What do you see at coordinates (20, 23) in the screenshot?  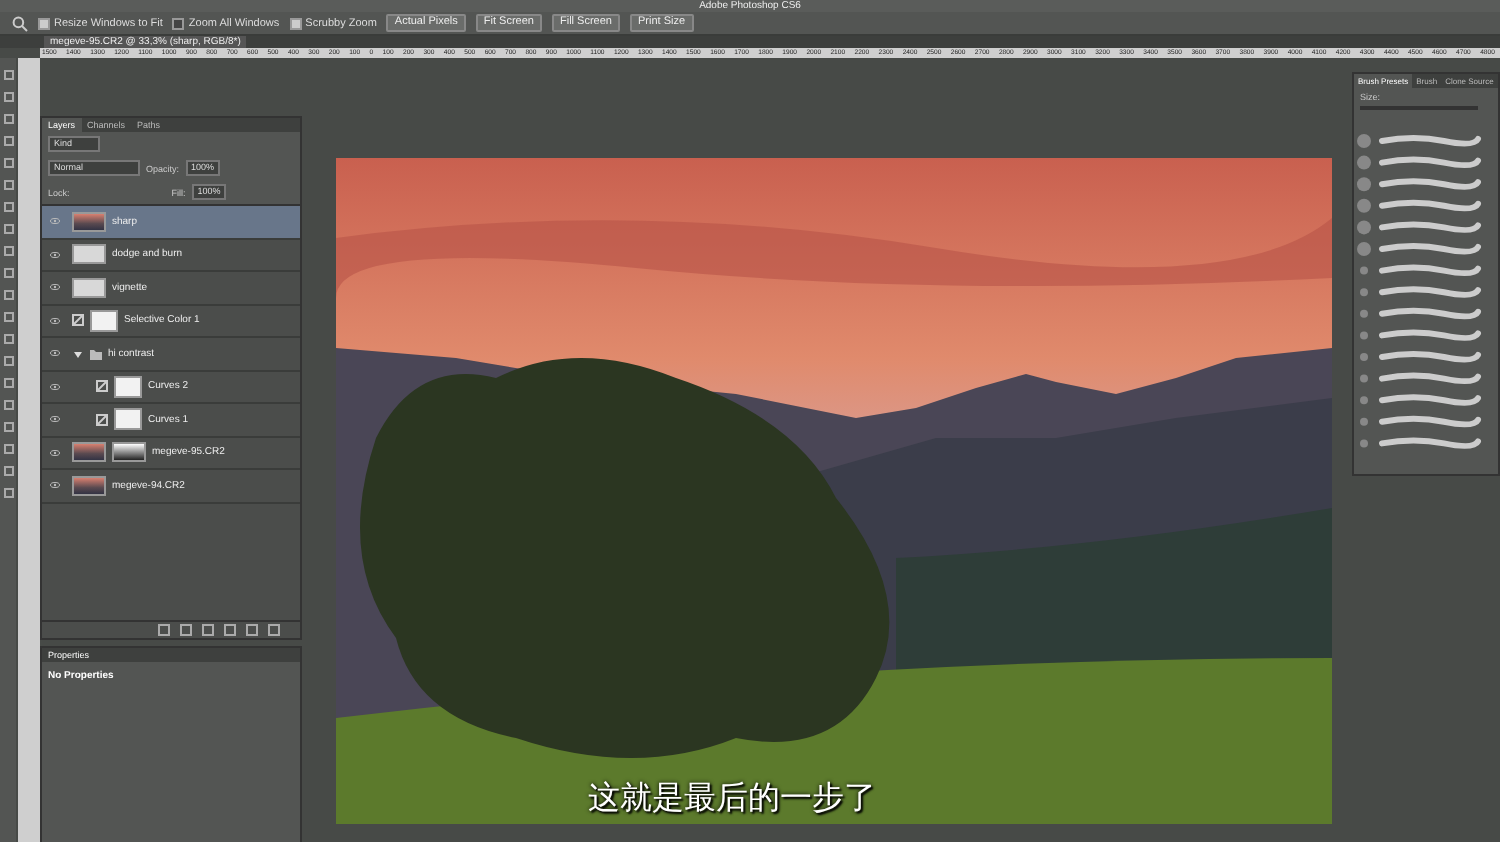 I see `zoom-icon` at bounding box center [20, 23].